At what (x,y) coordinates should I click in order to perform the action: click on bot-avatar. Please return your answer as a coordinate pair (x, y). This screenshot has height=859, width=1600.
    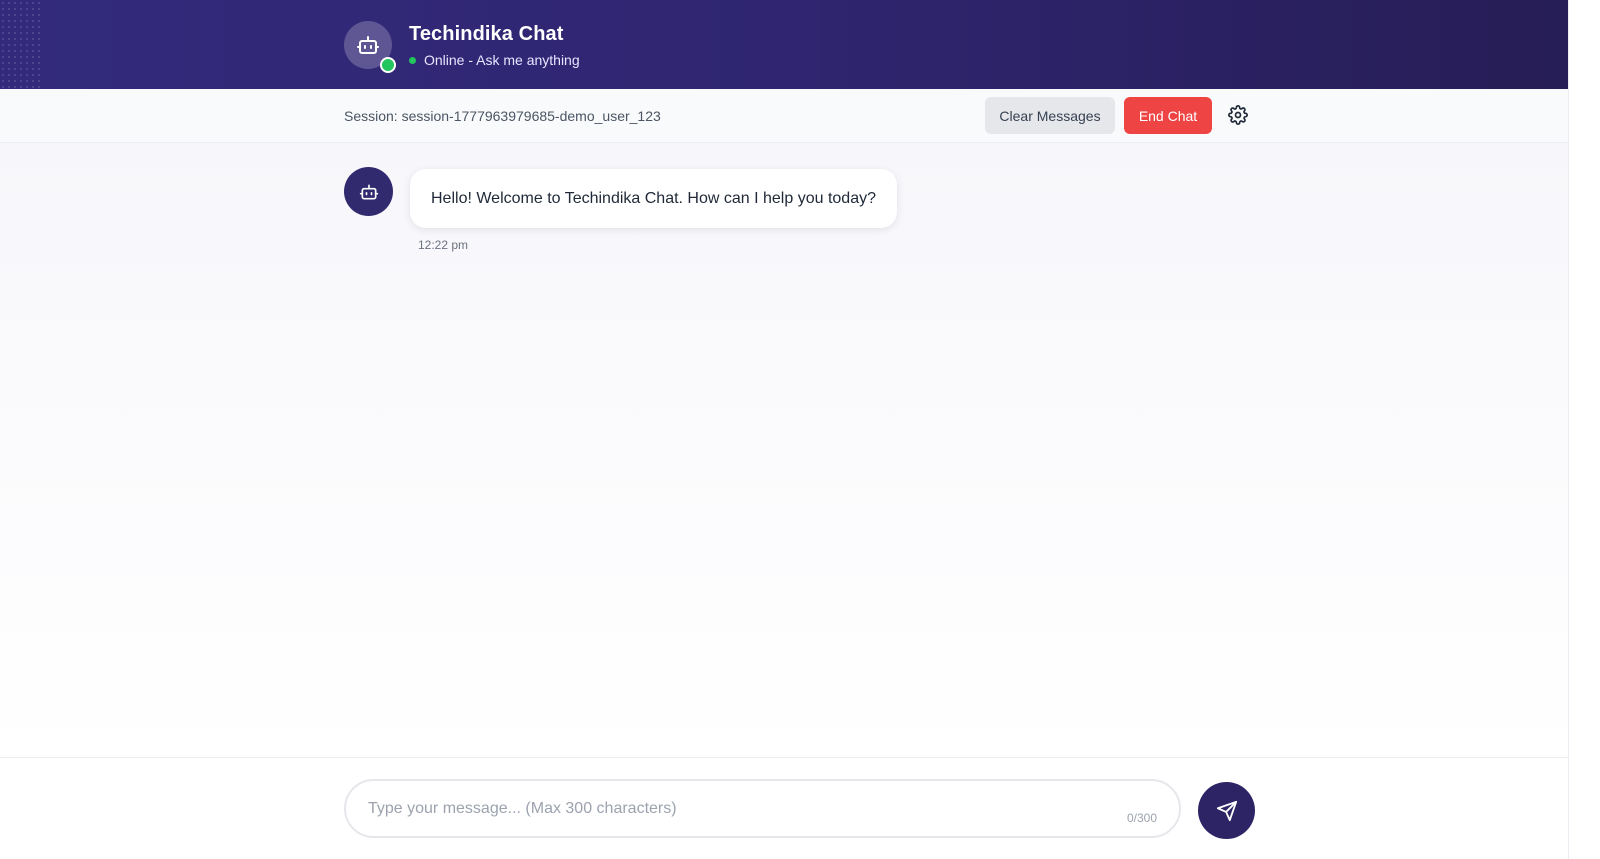
    Looking at the image, I should click on (368, 191).